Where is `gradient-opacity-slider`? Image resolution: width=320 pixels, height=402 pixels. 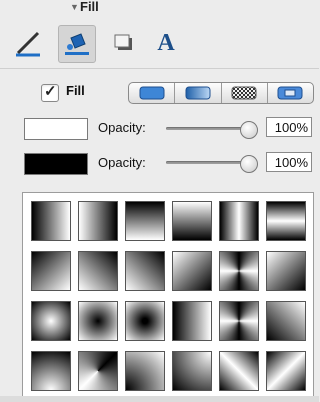
gradient-opacity-slider is located at coordinates (212, 164).